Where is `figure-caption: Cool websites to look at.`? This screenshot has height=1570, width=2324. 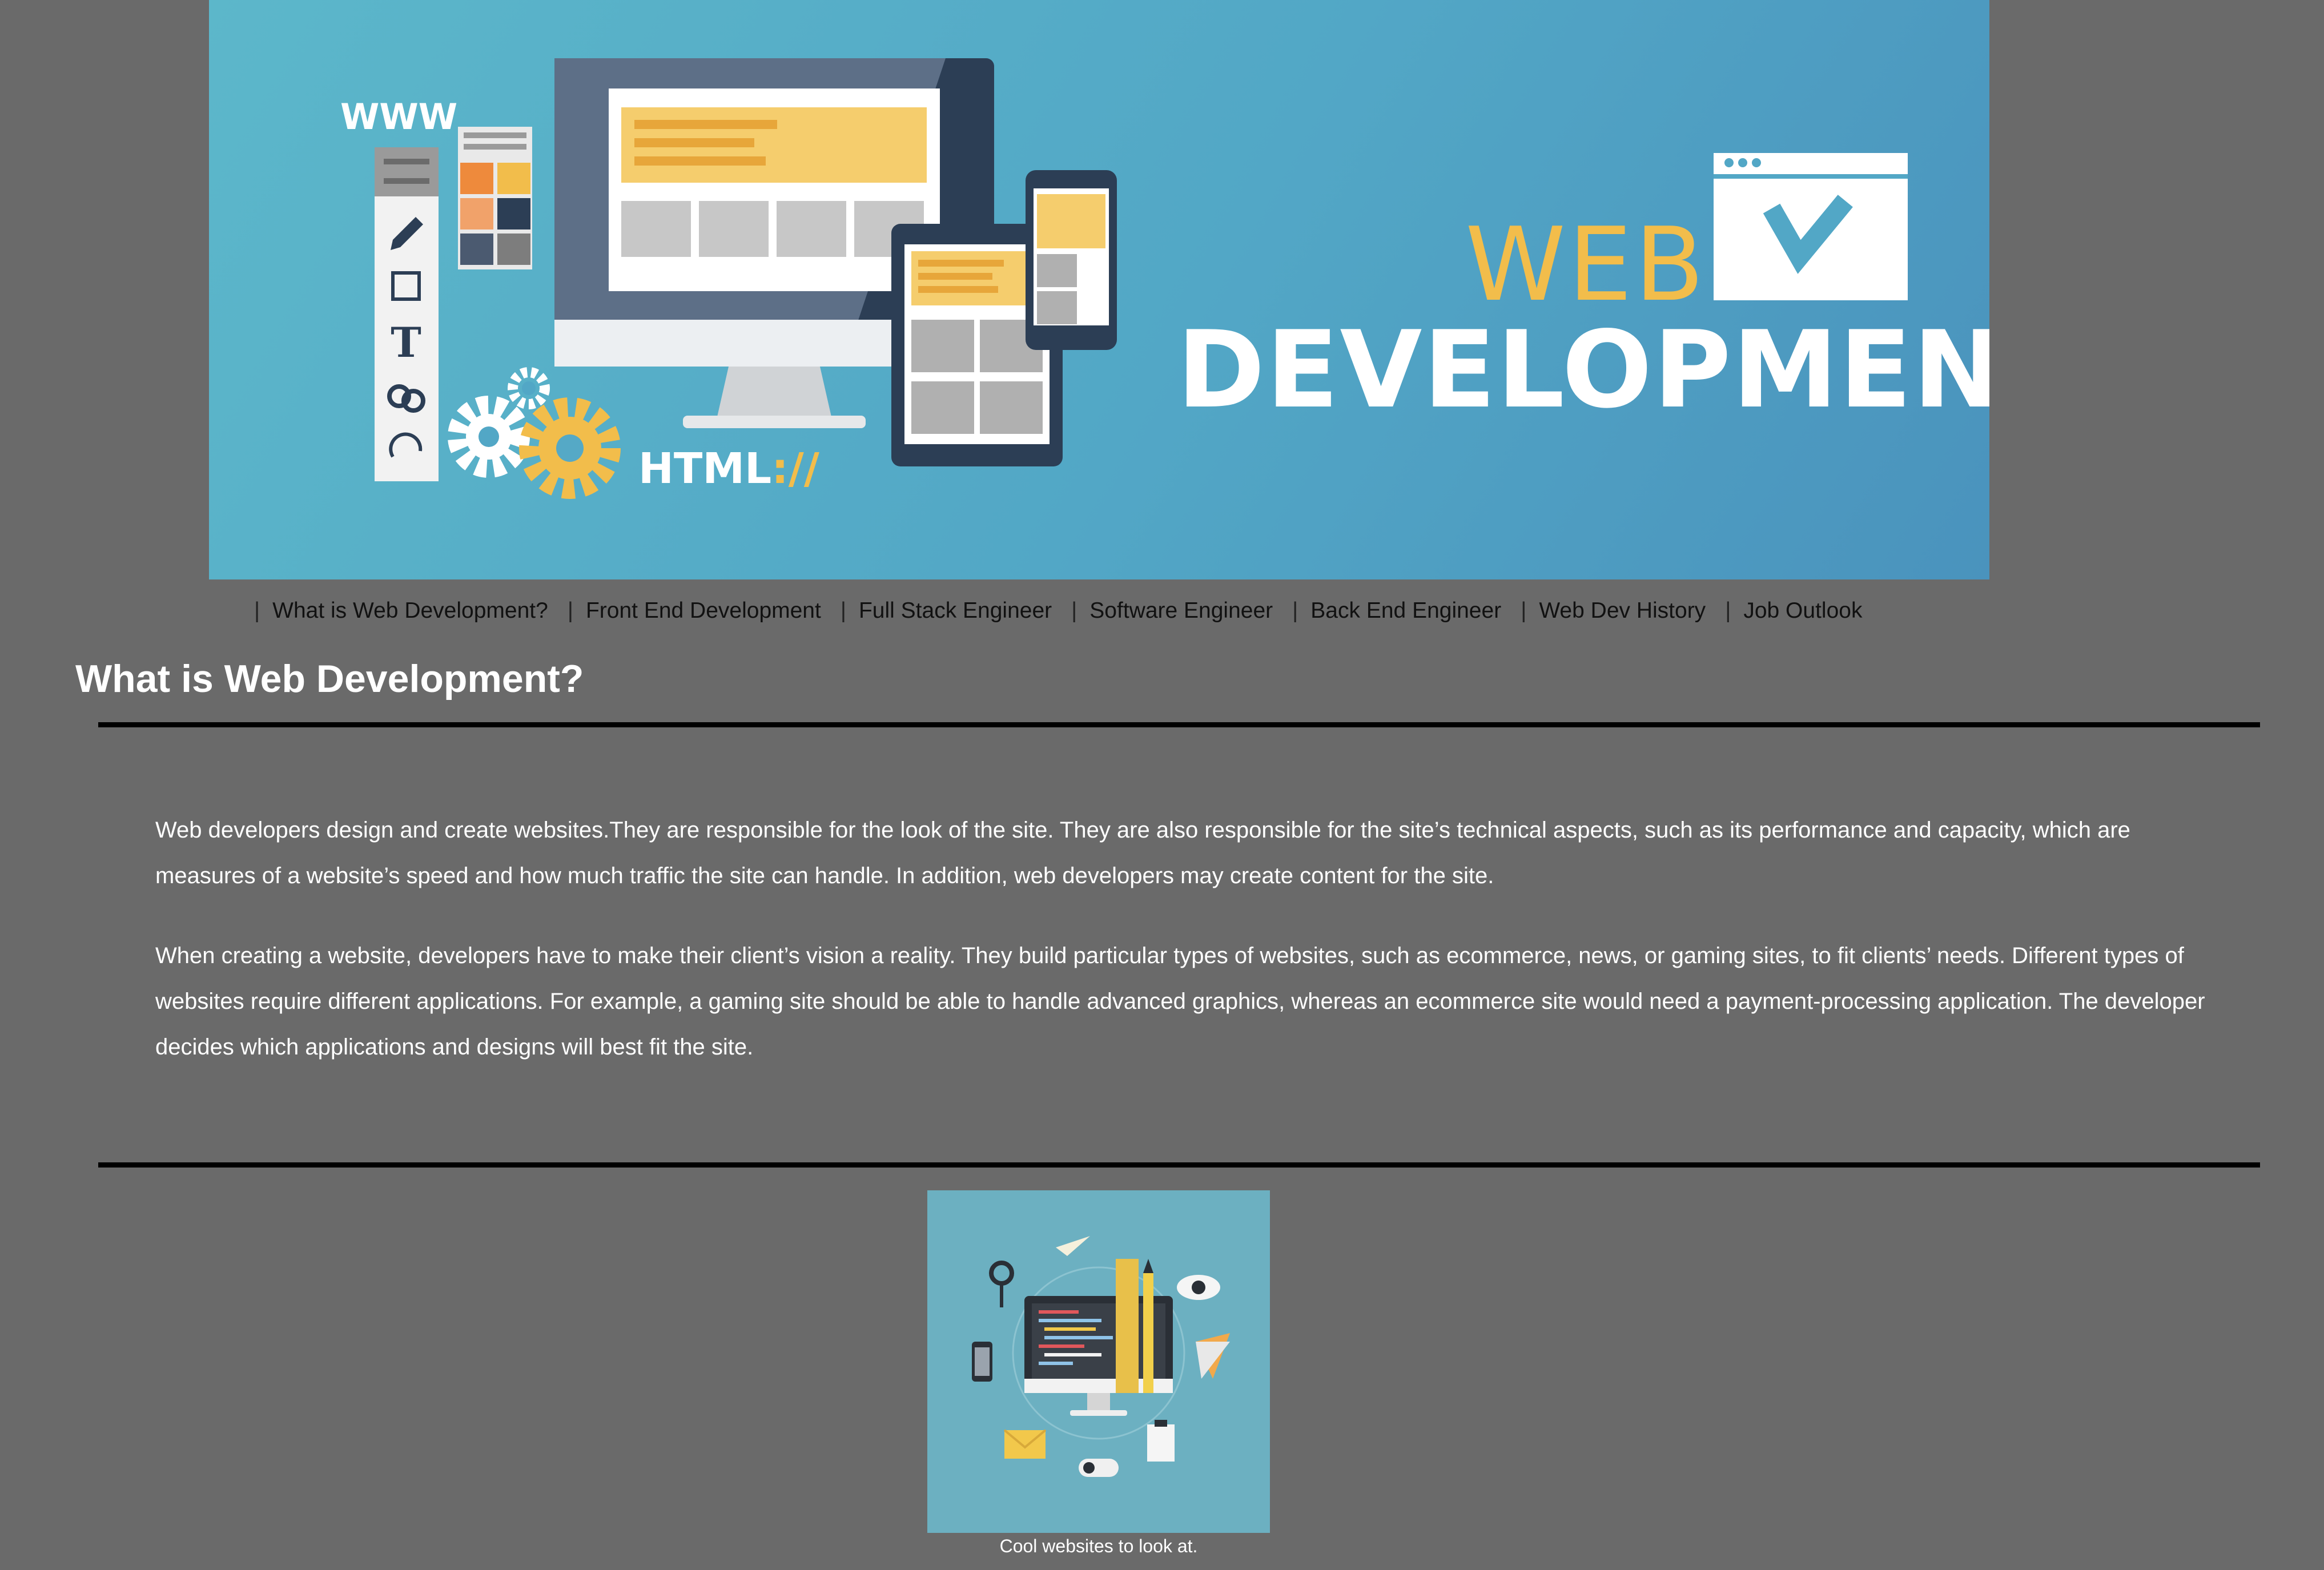
figure-caption: Cool websites to look at. is located at coordinates (1098, 1546).